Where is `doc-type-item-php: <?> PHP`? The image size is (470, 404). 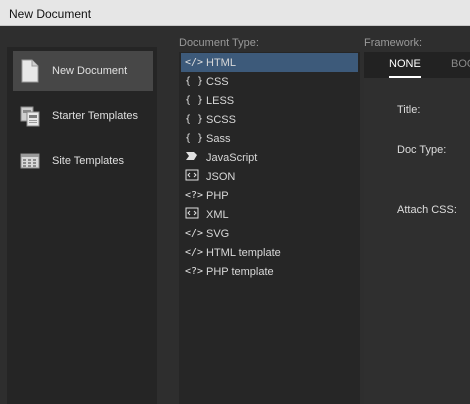 doc-type-item-php: <?> PHP is located at coordinates (269, 195).